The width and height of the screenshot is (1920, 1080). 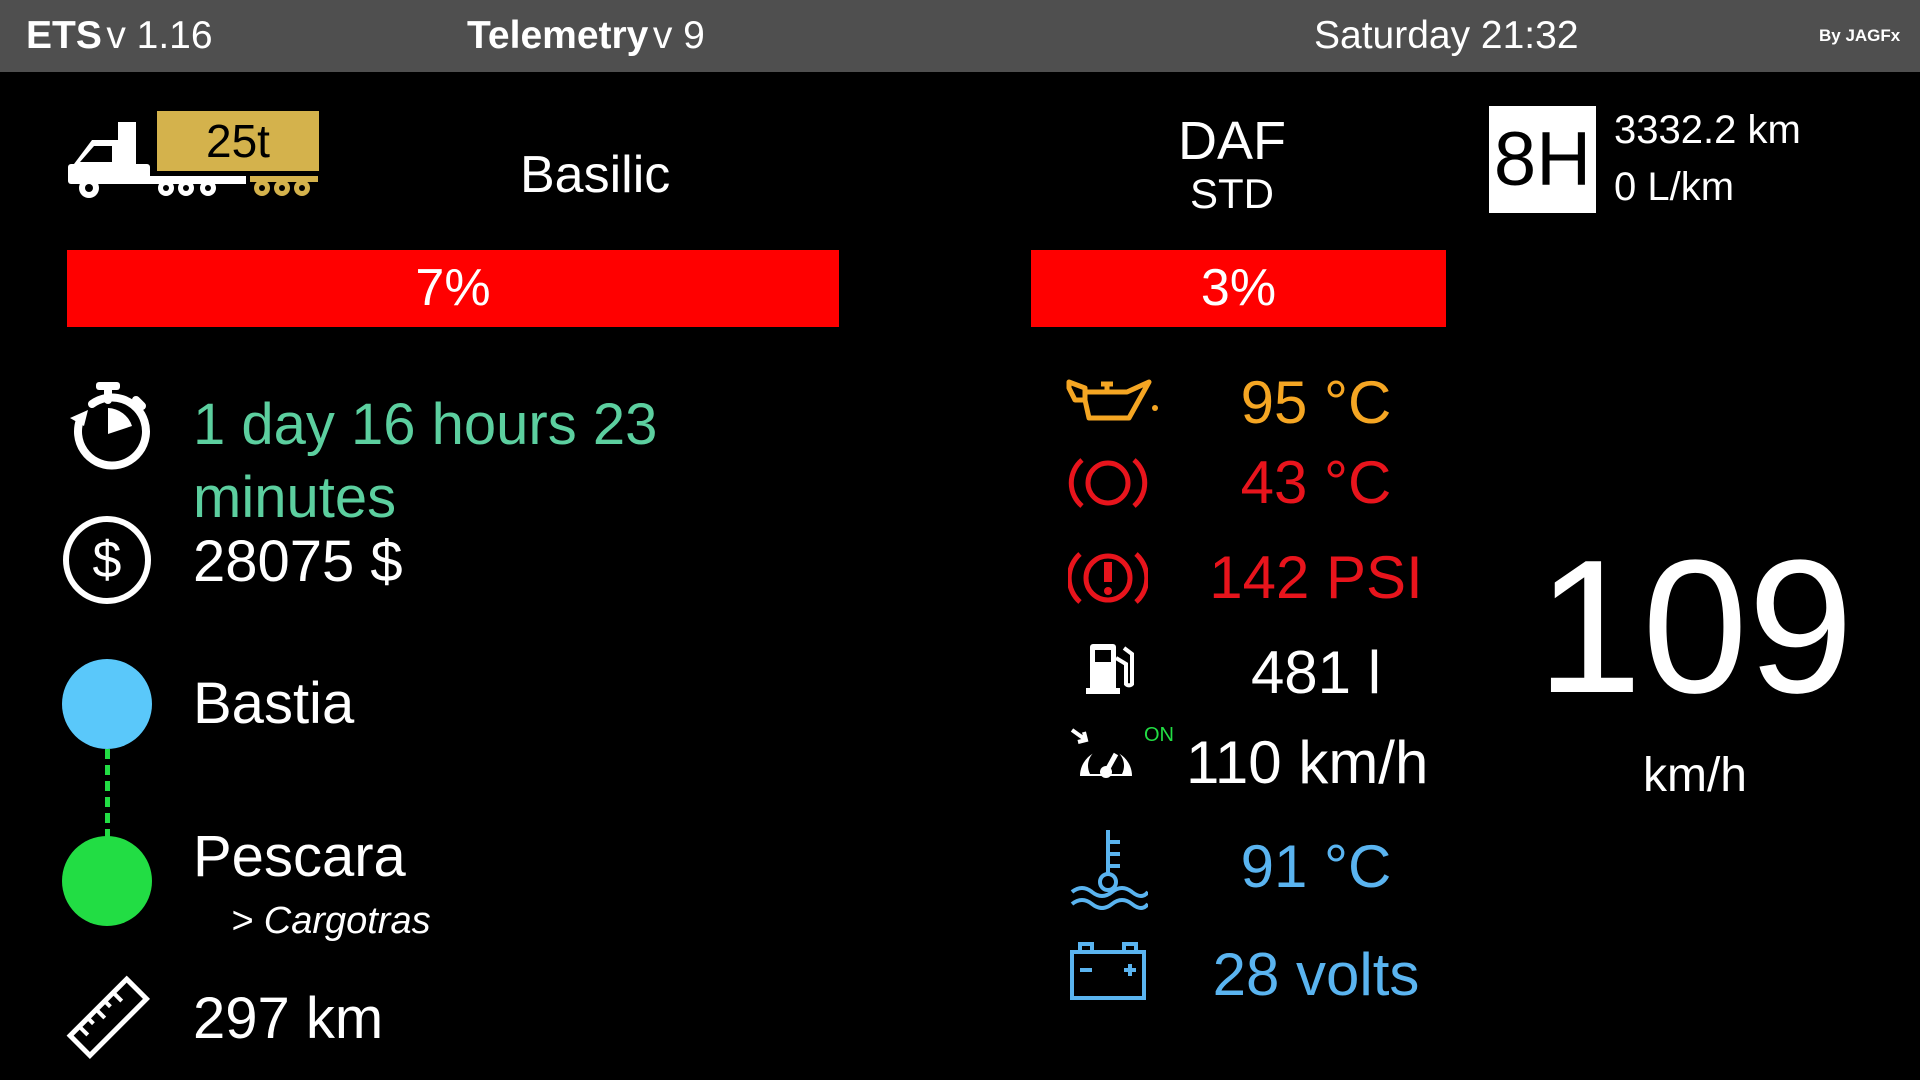 What do you see at coordinates (453, 288) in the screenshot?
I see `trailer-damage-bar: 7%` at bounding box center [453, 288].